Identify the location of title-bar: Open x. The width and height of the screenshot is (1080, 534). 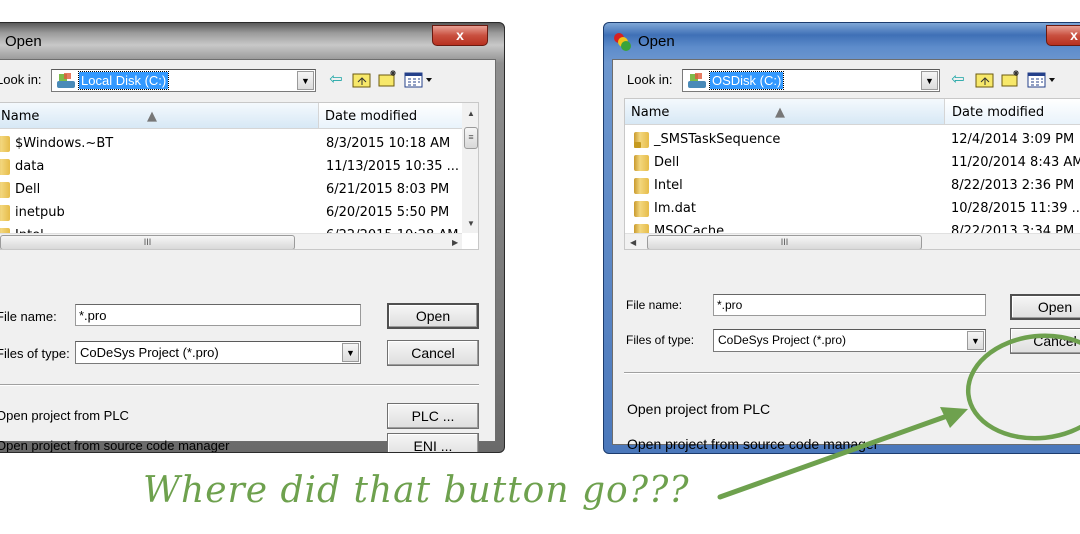
(252, 41).